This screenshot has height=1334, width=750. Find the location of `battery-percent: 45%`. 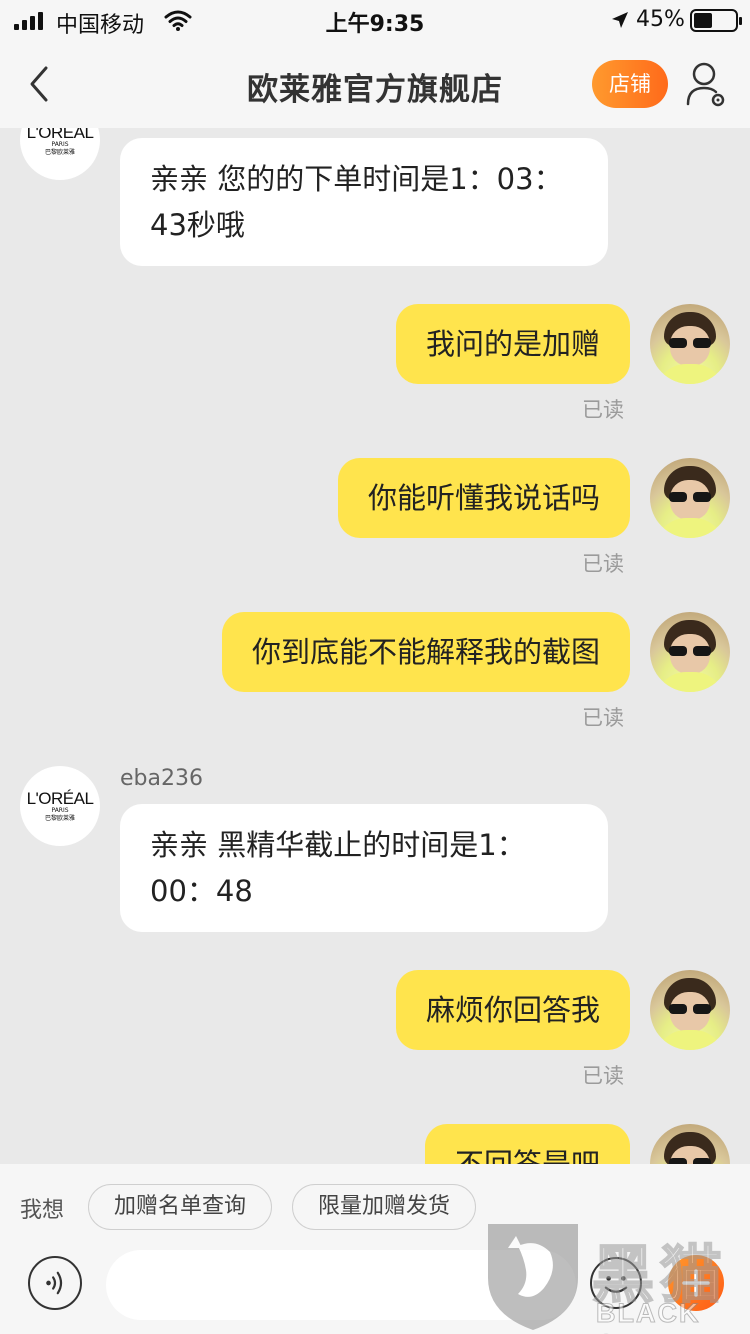

battery-percent: 45% is located at coordinates (660, 19).